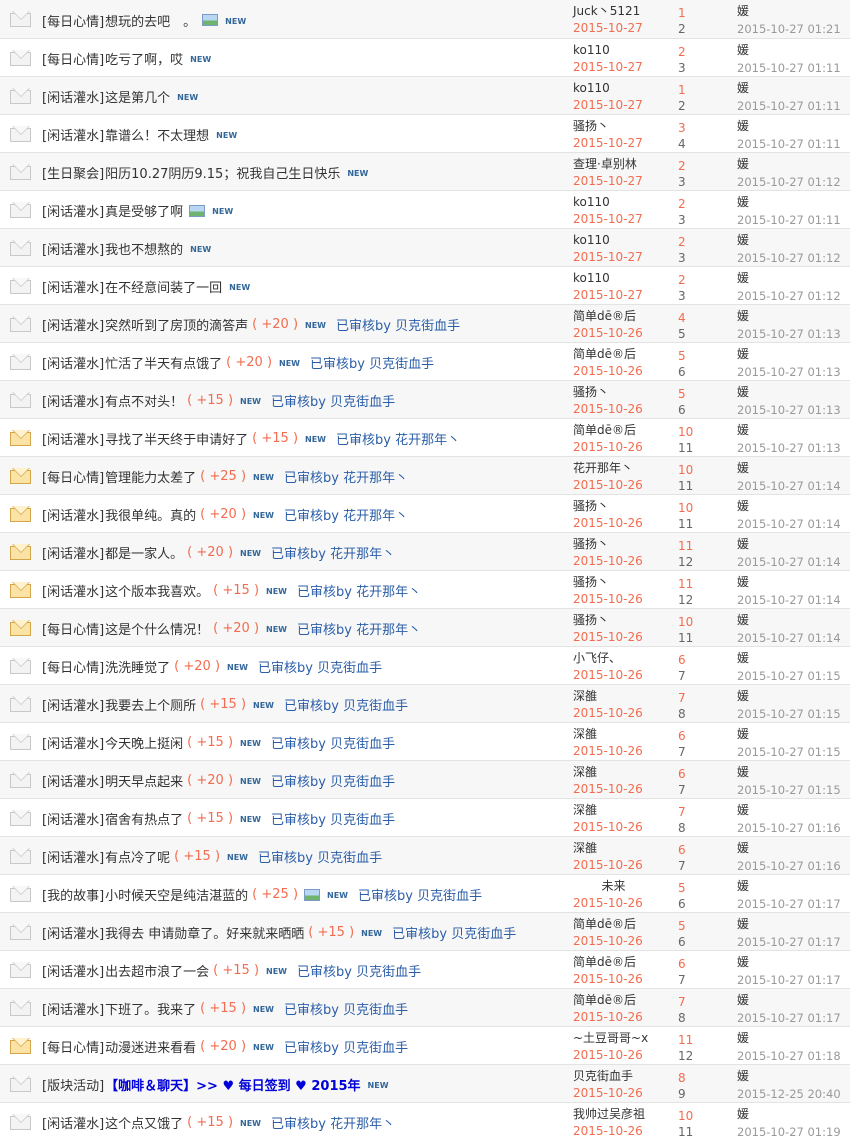 The width and height of the screenshot is (850, 1140). I want to click on last-post-time: 2015-10-27 01:18, so click(793, 1056).